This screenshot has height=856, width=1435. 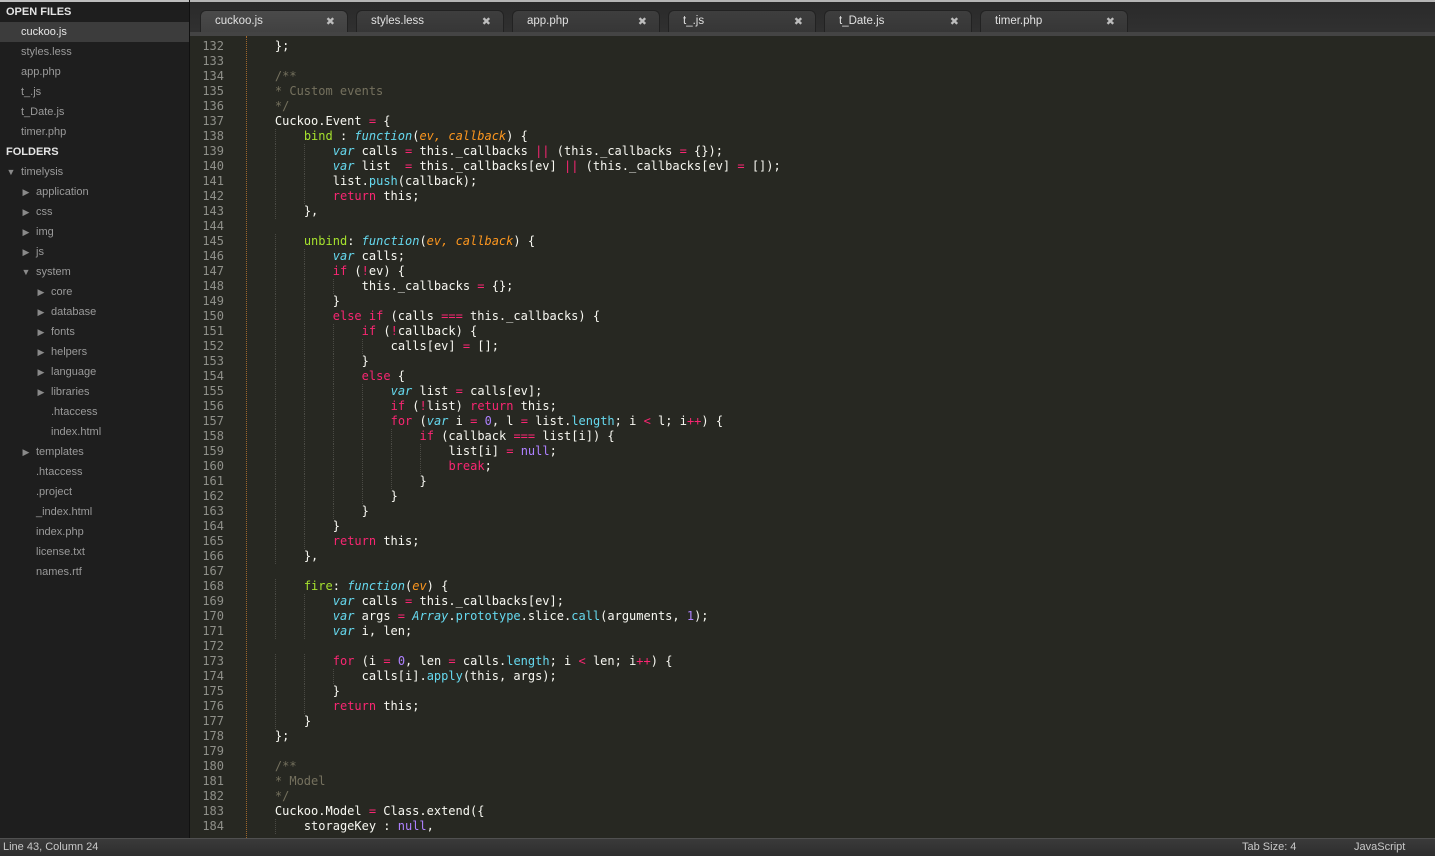 What do you see at coordinates (213, 451) in the screenshot?
I see `line-number: 159` at bounding box center [213, 451].